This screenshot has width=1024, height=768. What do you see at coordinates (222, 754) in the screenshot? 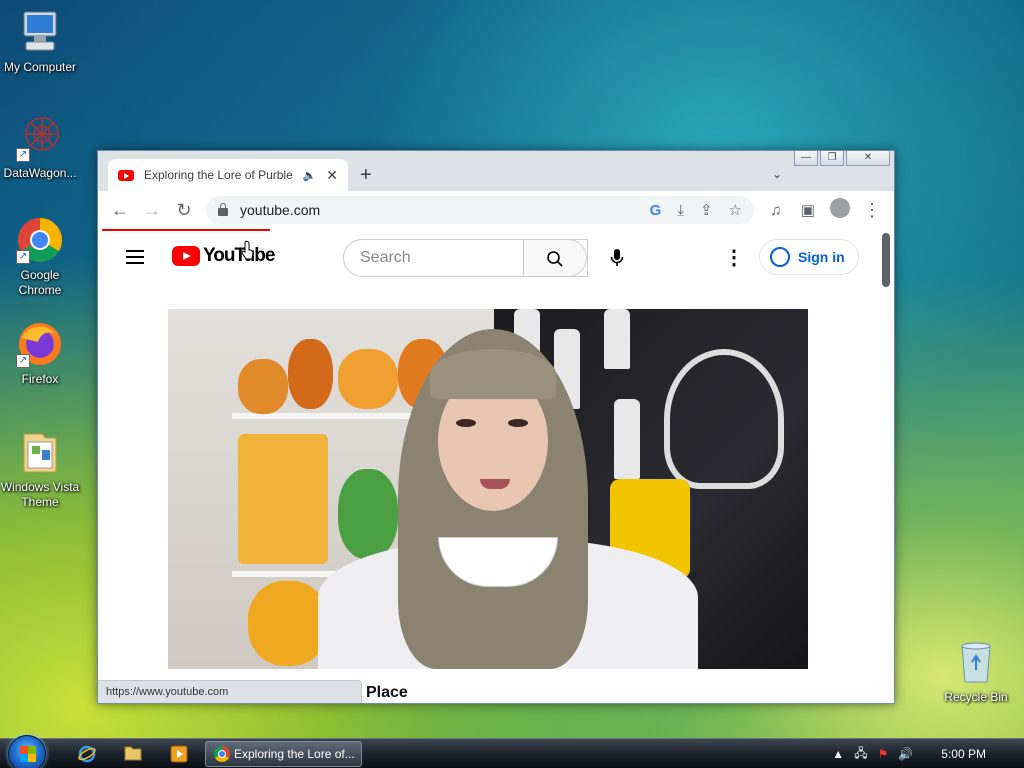
I see `chrome-icon` at bounding box center [222, 754].